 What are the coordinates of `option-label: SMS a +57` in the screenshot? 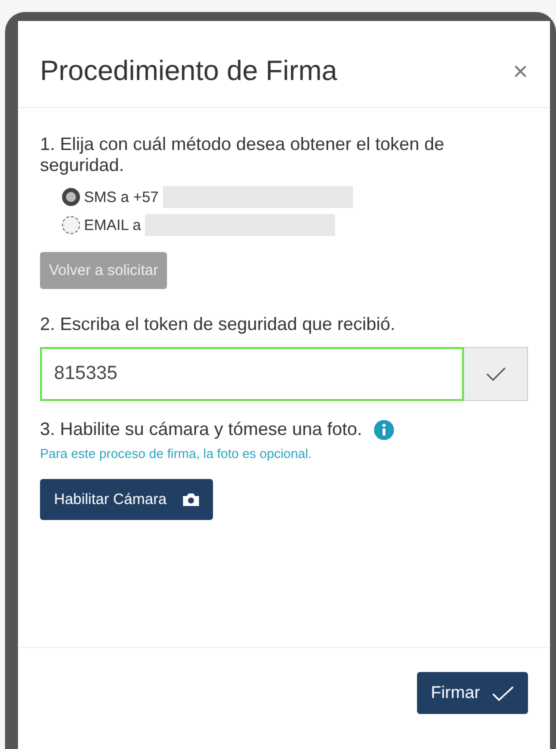 It's located at (121, 197).